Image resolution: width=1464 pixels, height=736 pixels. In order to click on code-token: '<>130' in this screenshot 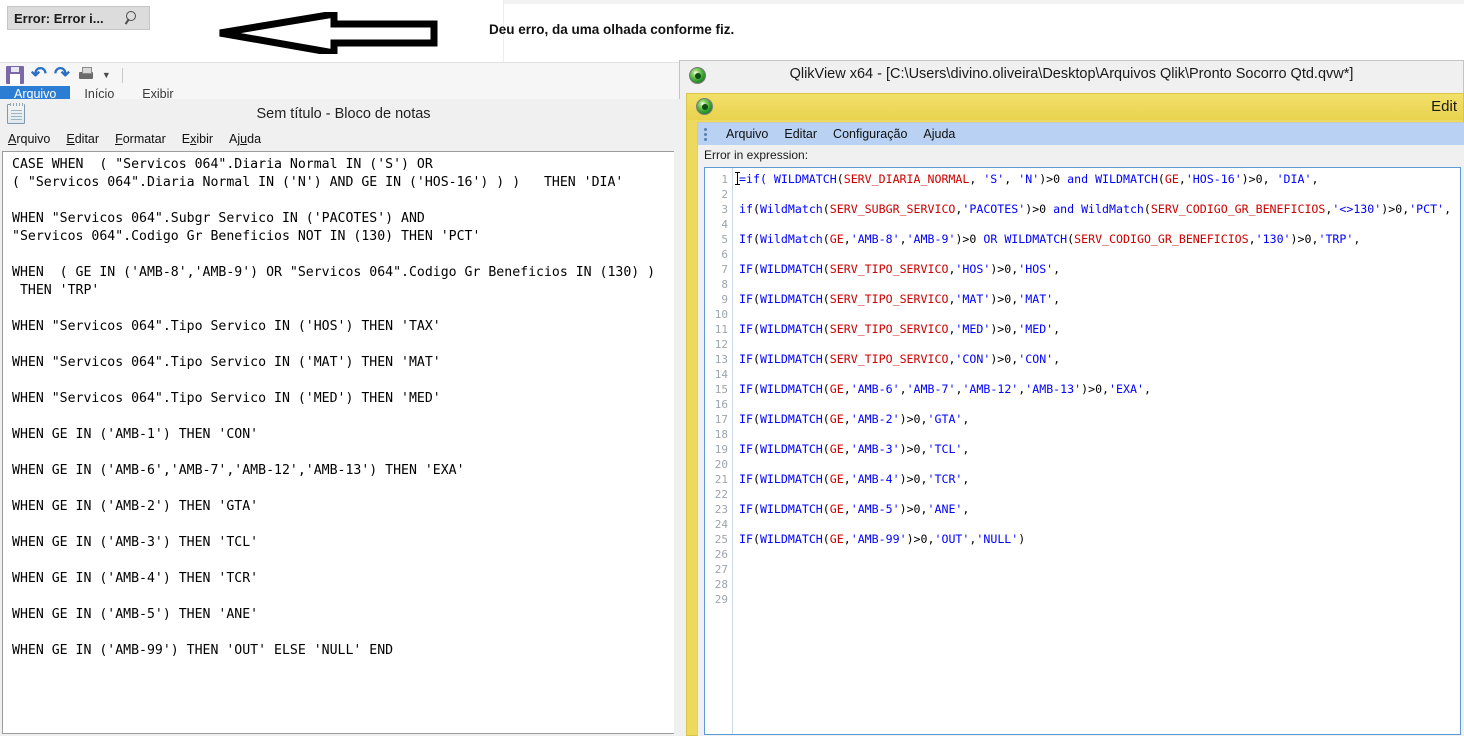, I will do `click(1357, 209)`.